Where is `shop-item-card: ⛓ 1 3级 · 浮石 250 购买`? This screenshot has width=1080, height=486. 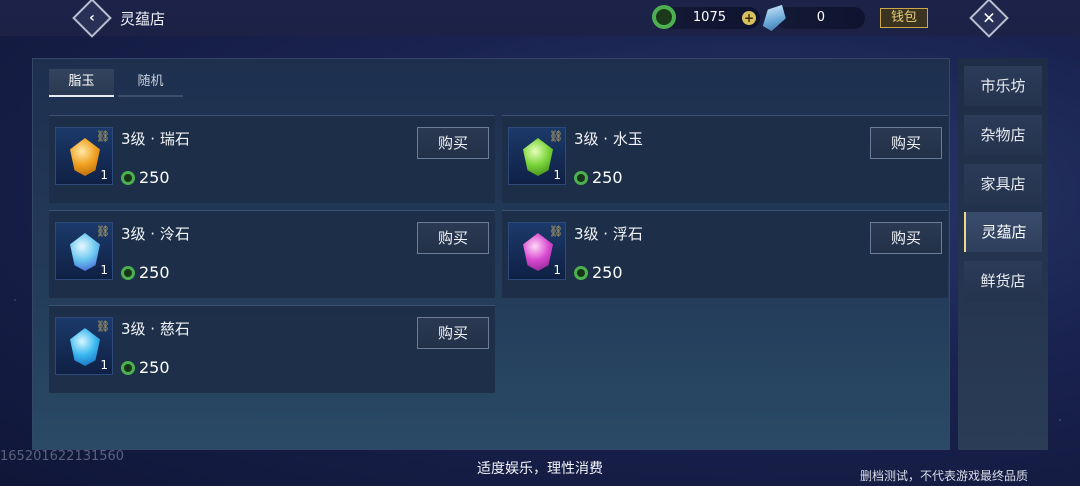 shop-item-card: ⛓ 1 3级 · 浮石 250 购买 is located at coordinates (725, 254).